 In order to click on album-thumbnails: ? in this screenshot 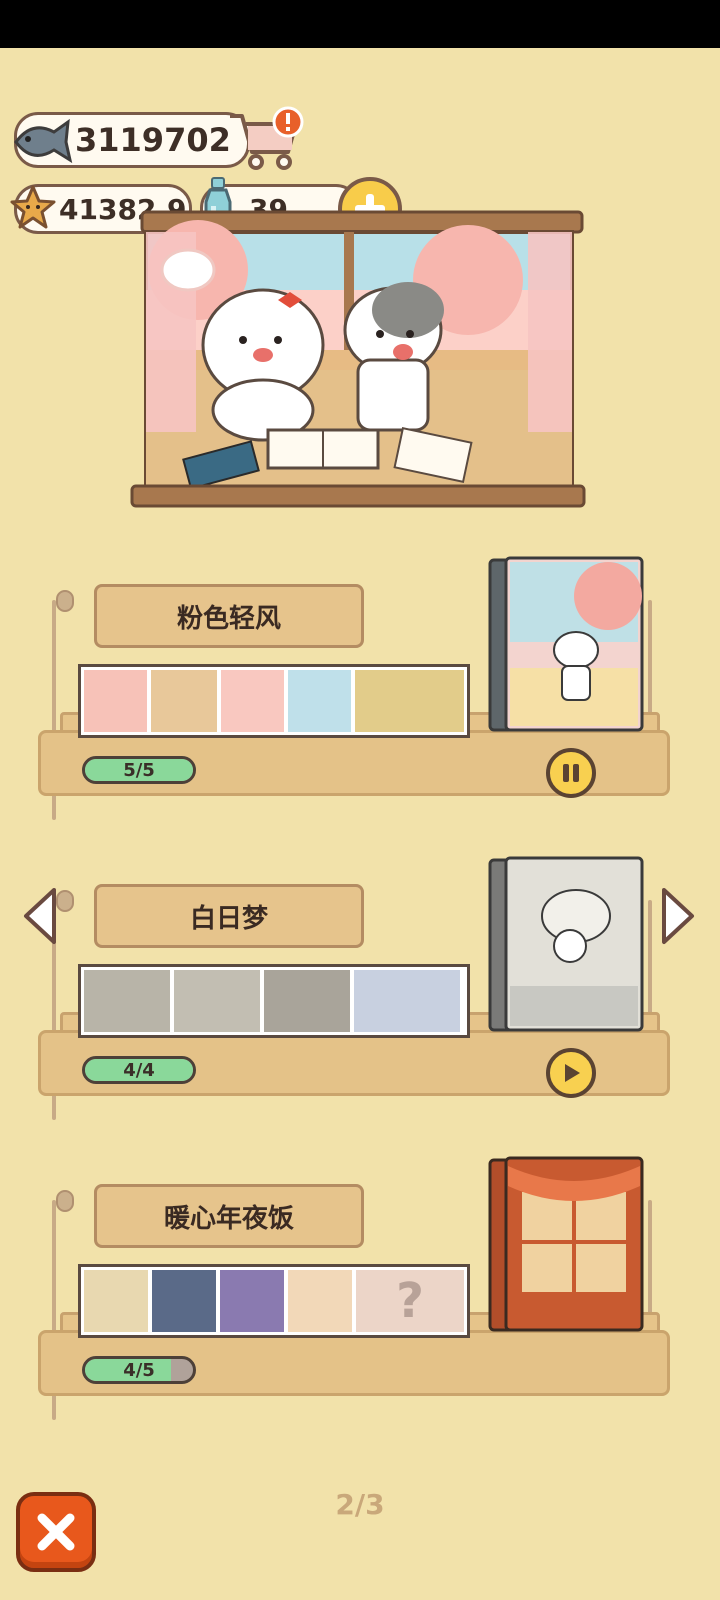, I will do `click(274, 1301)`.